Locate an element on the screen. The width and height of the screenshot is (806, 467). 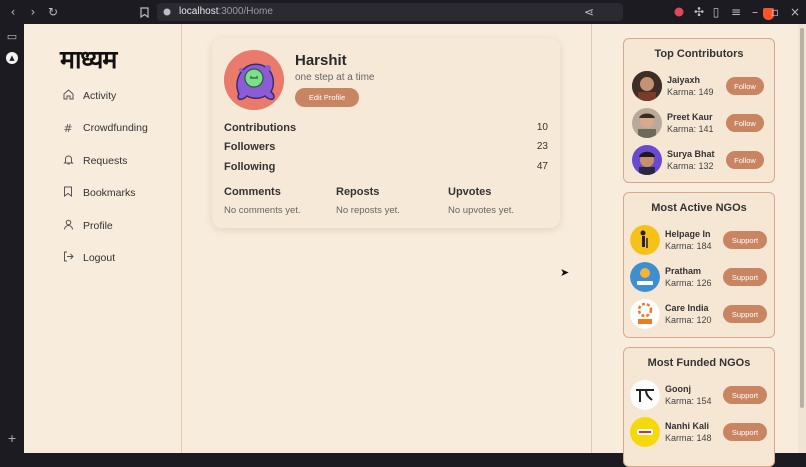
nav-item-profile: Profile is located at coordinates (87, 226).